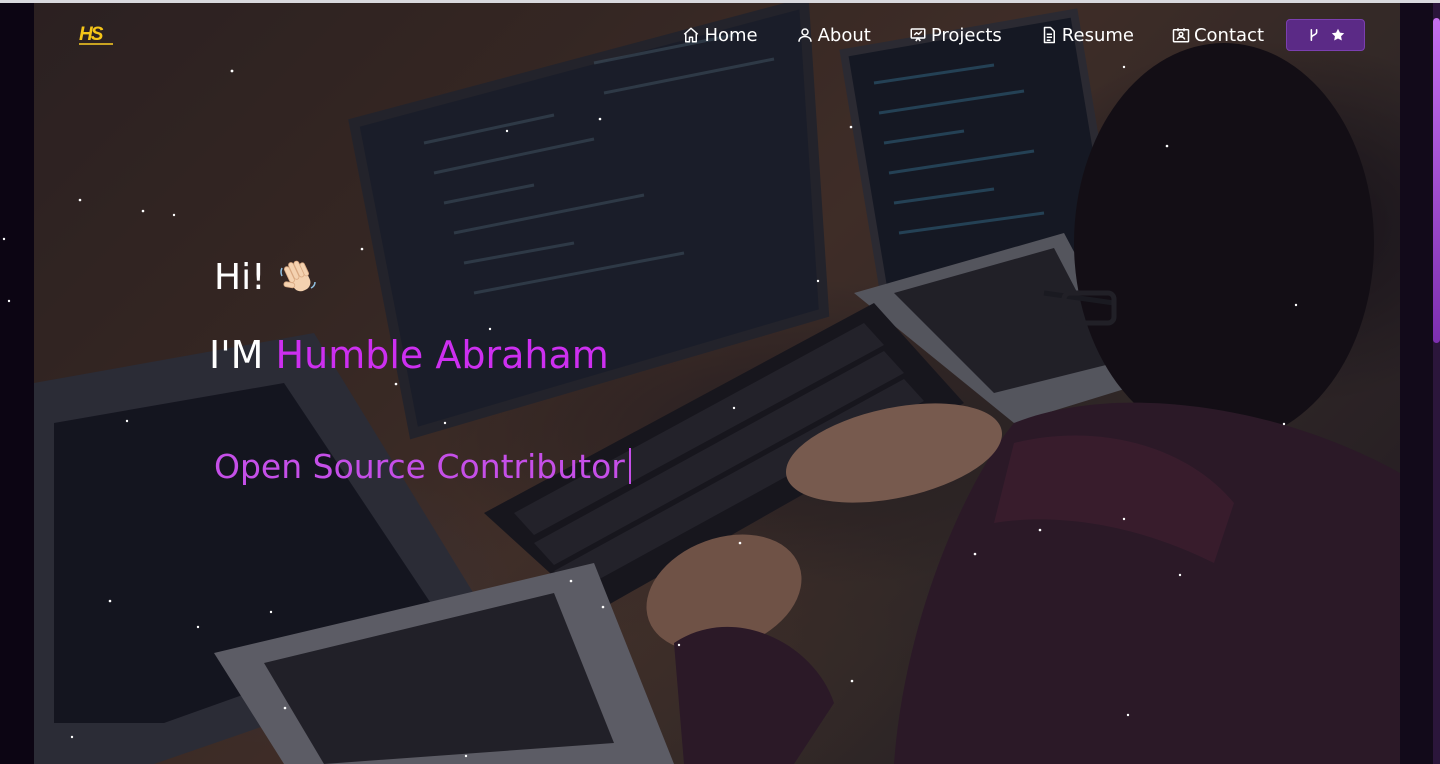 This screenshot has width=1440, height=764. Describe the element at coordinates (1023, 35) in the screenshot. I see `nav-menu: Home About Projects Resume Contact` at that location.